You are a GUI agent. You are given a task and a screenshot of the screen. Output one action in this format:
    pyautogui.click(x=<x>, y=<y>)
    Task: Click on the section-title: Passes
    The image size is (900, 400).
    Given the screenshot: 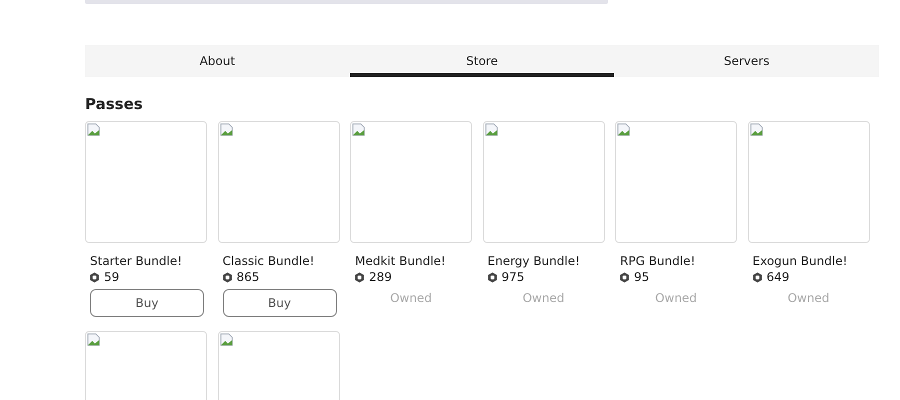 What is the action you would take?
    pyautogui.click(x=114, y=105)
    